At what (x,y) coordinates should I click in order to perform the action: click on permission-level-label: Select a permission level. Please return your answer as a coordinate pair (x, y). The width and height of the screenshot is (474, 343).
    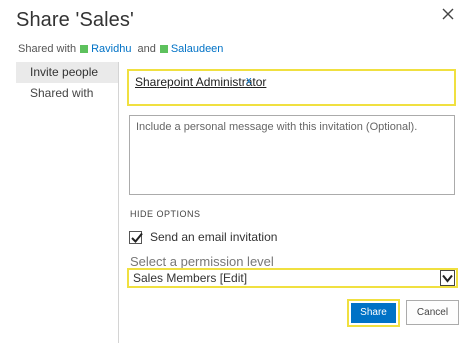
    Looking at the image, I should click on (202, 261).